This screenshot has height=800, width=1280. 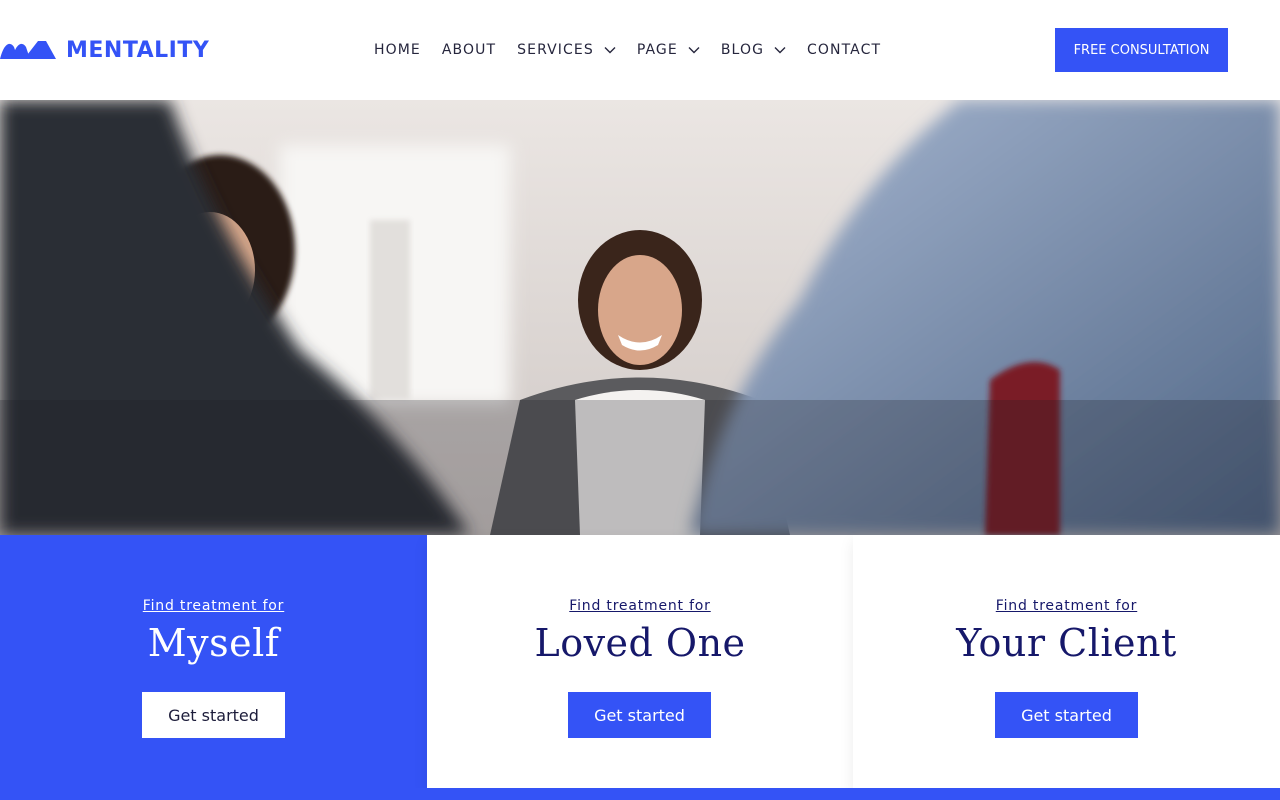 I want to click on nav-item-label: HOME, so click(x=397, y=50).